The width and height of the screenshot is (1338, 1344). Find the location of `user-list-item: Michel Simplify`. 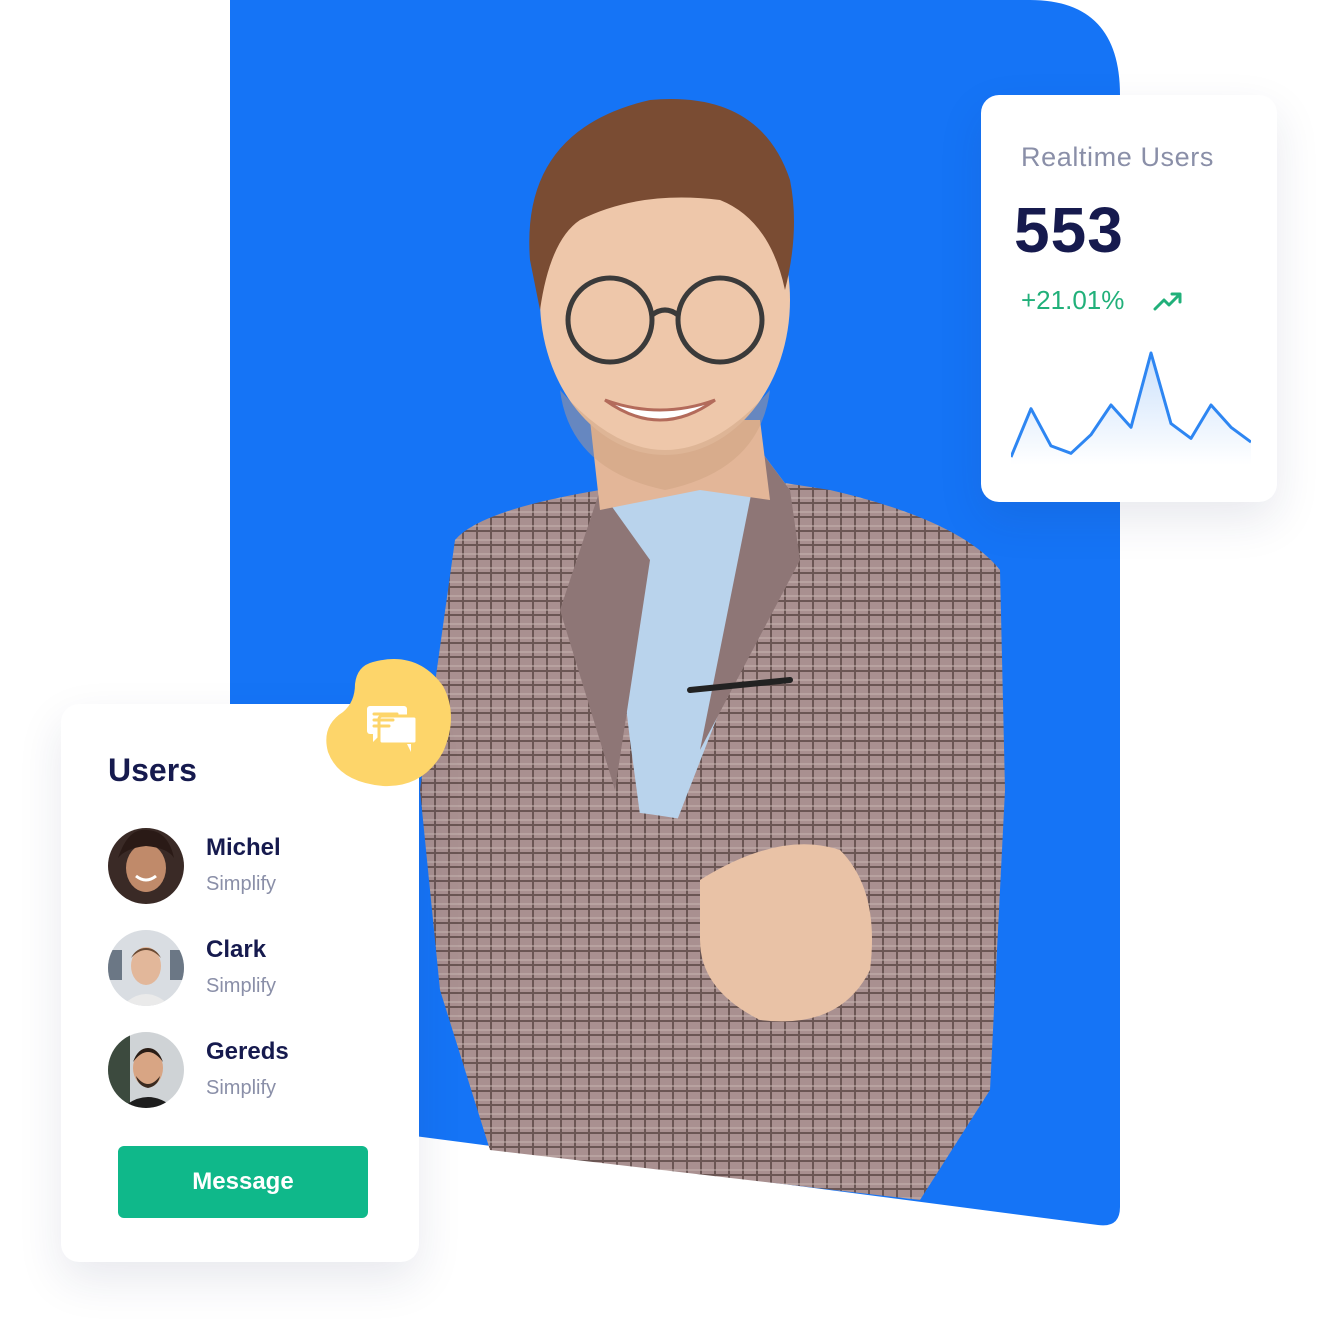

user-list-item: Michel Simplify is located at coordinates (248, 867).